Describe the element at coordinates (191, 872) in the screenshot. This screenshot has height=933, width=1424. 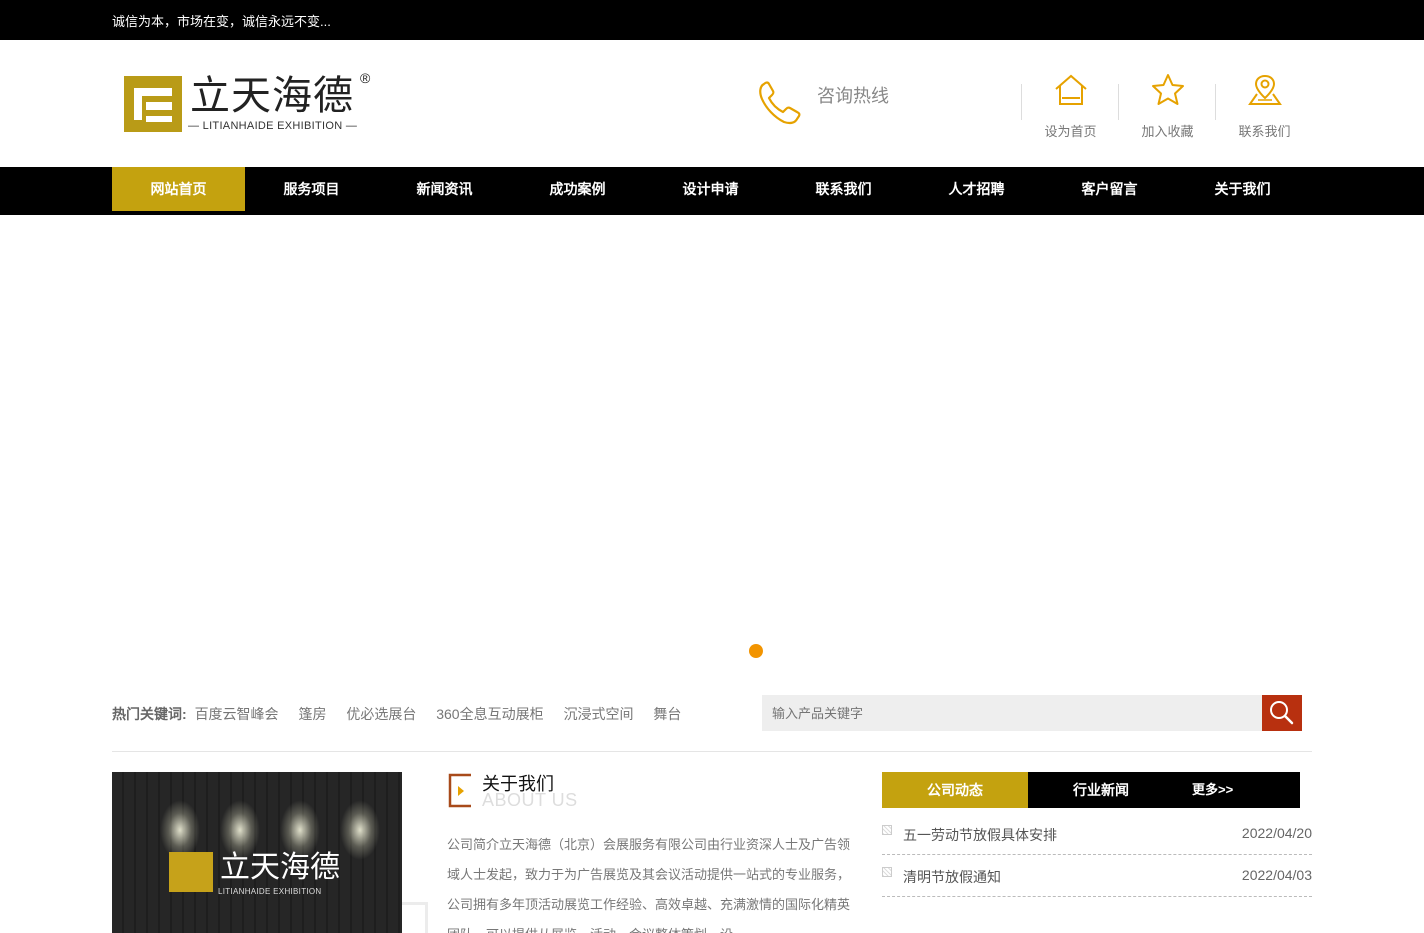
I see `image-logo-mark-icon` at that location.